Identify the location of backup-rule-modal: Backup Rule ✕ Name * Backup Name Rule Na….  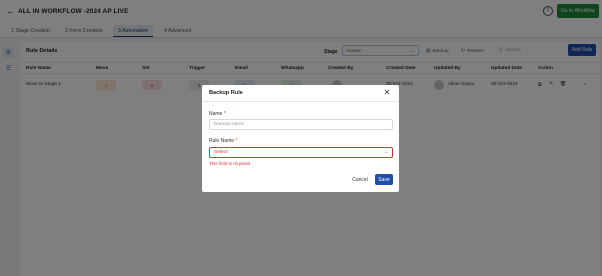
(300, 138).